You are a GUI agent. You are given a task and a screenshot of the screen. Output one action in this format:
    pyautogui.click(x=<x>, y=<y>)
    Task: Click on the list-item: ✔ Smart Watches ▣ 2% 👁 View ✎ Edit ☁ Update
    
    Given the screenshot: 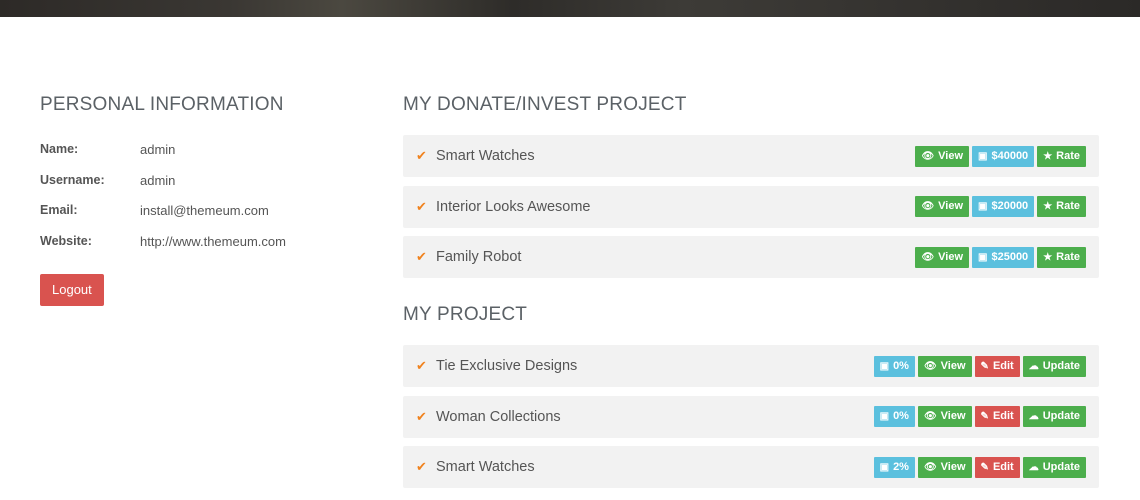 What is the action you would take?
    pyautogui.click(x=751, y=467)
    